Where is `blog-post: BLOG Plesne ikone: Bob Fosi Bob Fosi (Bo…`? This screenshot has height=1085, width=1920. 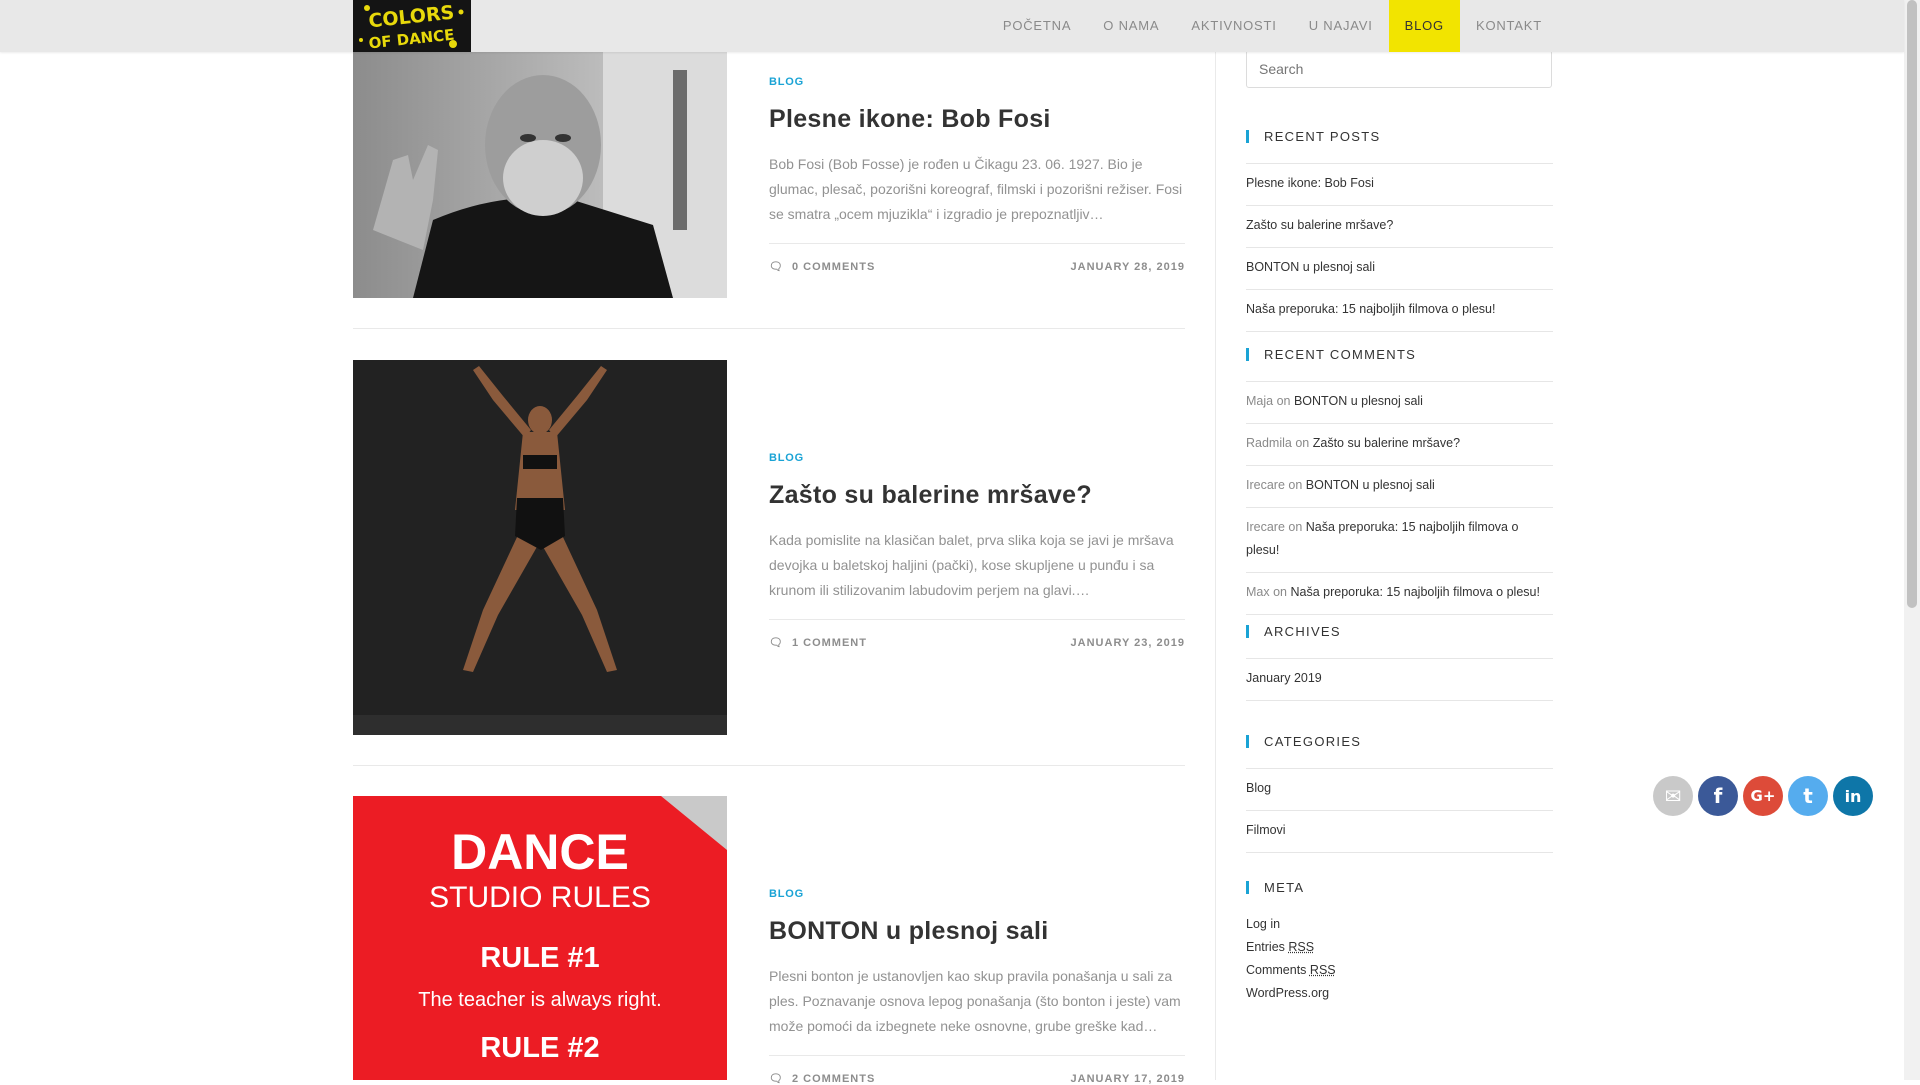
blog-post: BLOG Plesne ikone: Bob Fosi Bob Fosi (Bo… is located at coordinates (769, 174).